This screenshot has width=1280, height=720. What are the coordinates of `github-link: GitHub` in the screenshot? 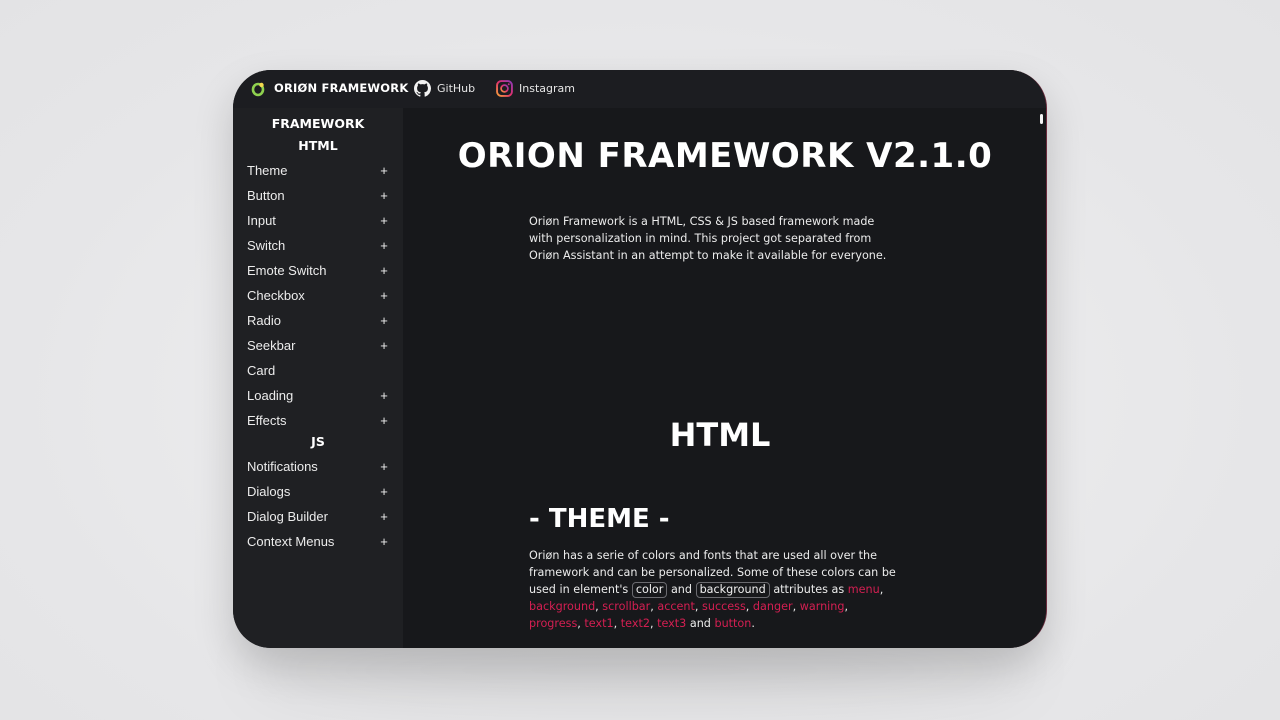 It's located at (444, 88).